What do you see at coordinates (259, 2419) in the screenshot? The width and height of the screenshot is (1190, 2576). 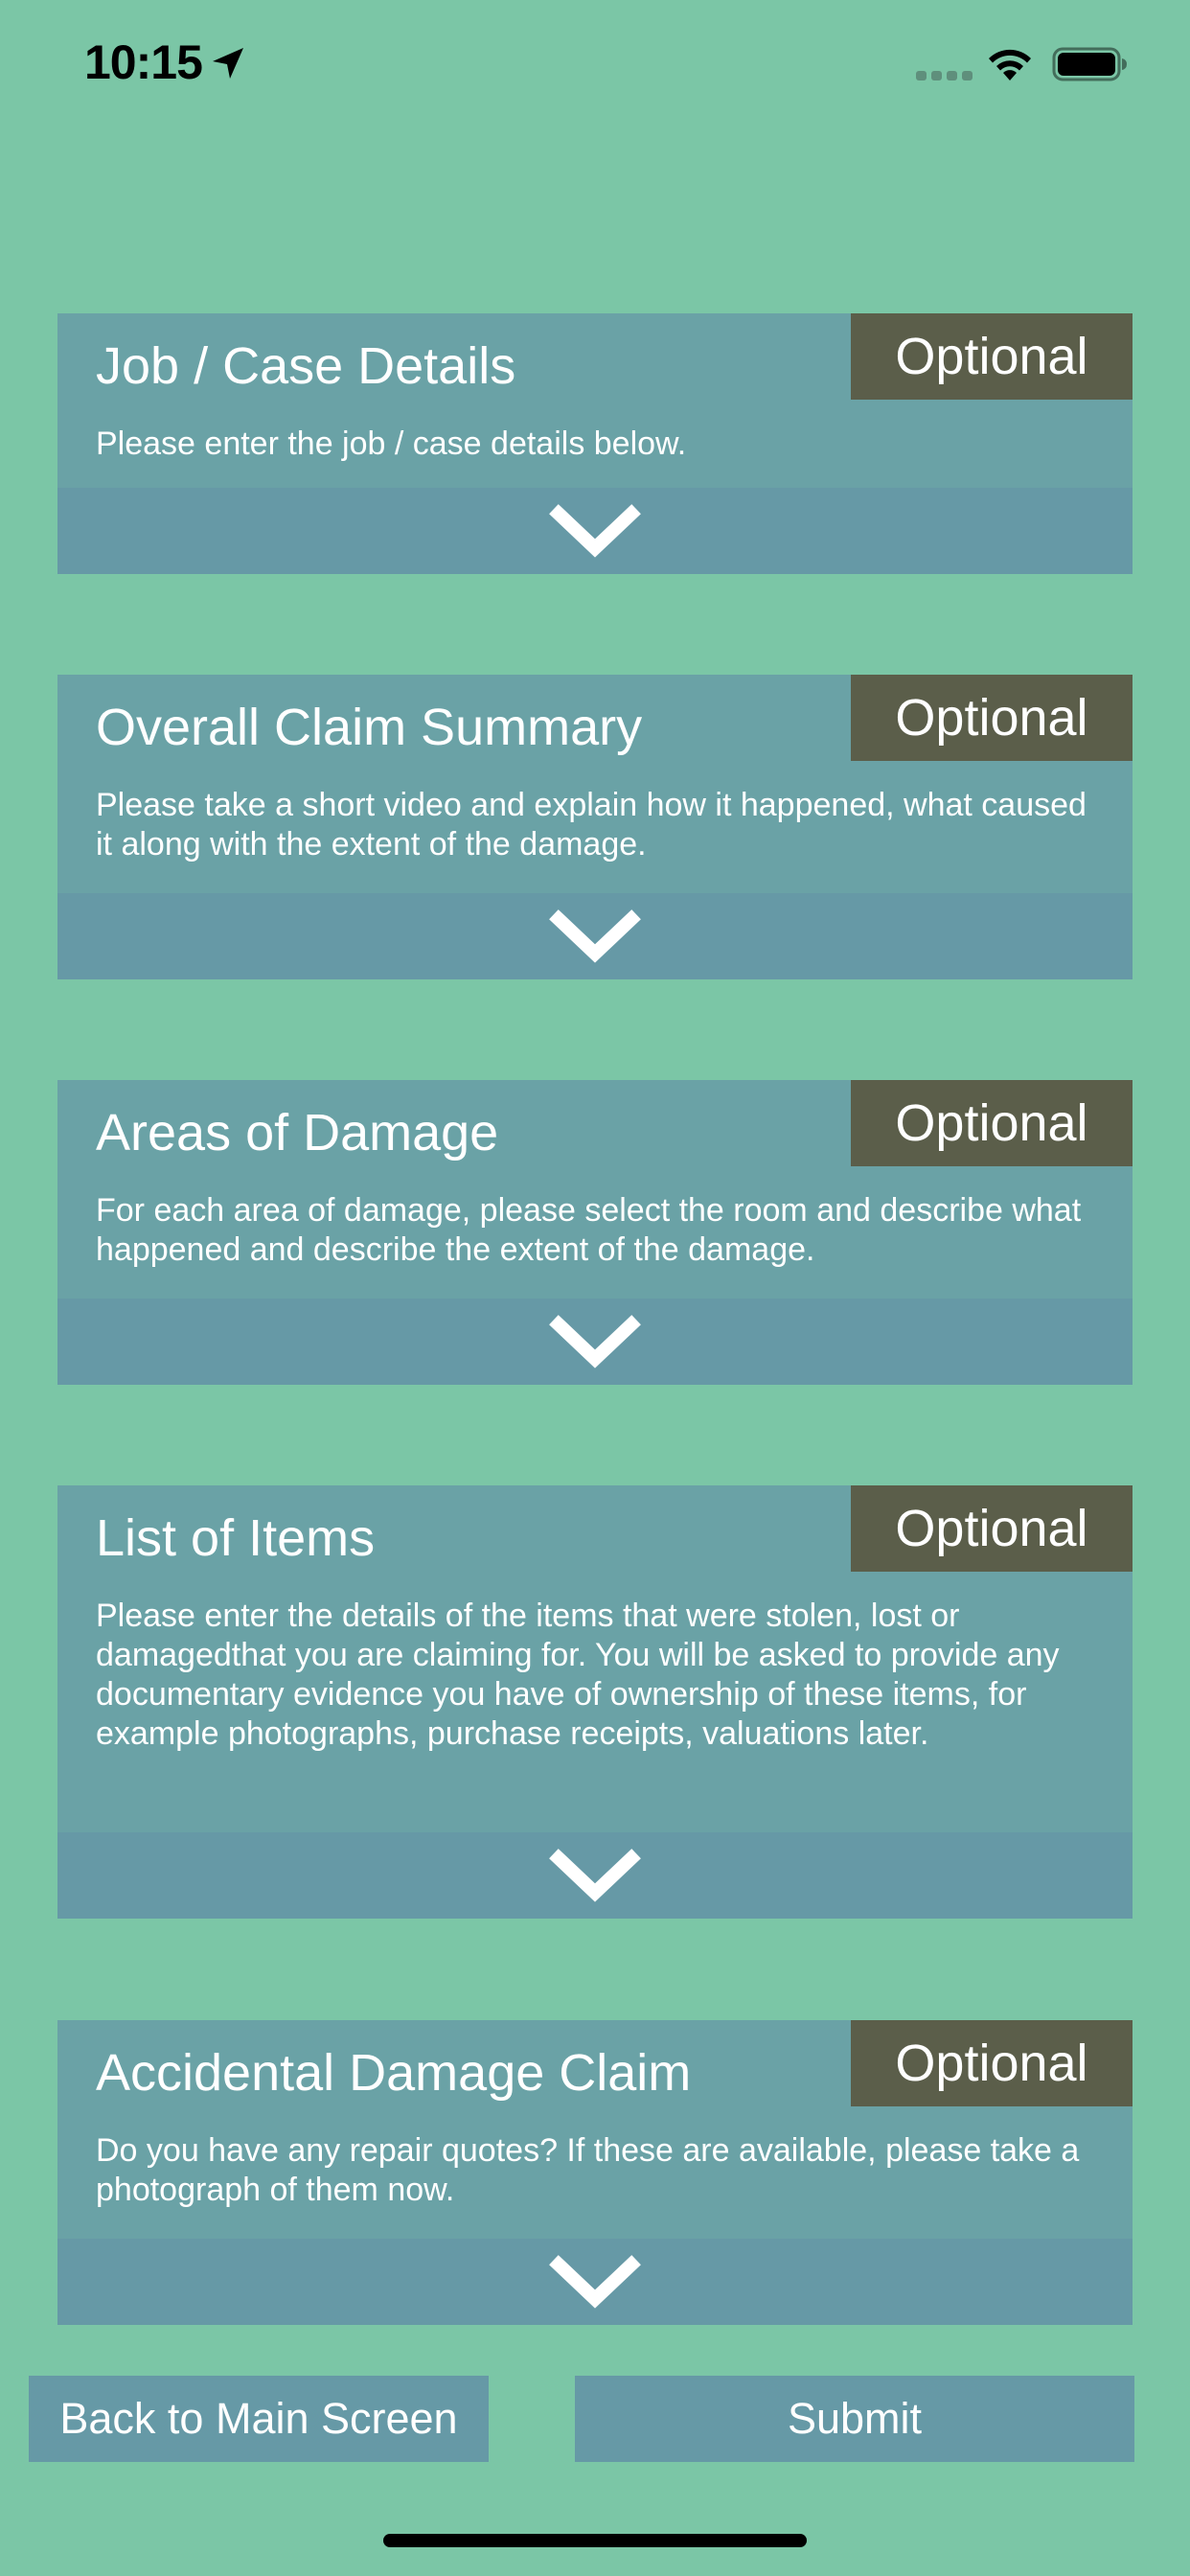 I see `back-to-main-screen-button: Back to Main Screen` at bounding box center [259, 2419].